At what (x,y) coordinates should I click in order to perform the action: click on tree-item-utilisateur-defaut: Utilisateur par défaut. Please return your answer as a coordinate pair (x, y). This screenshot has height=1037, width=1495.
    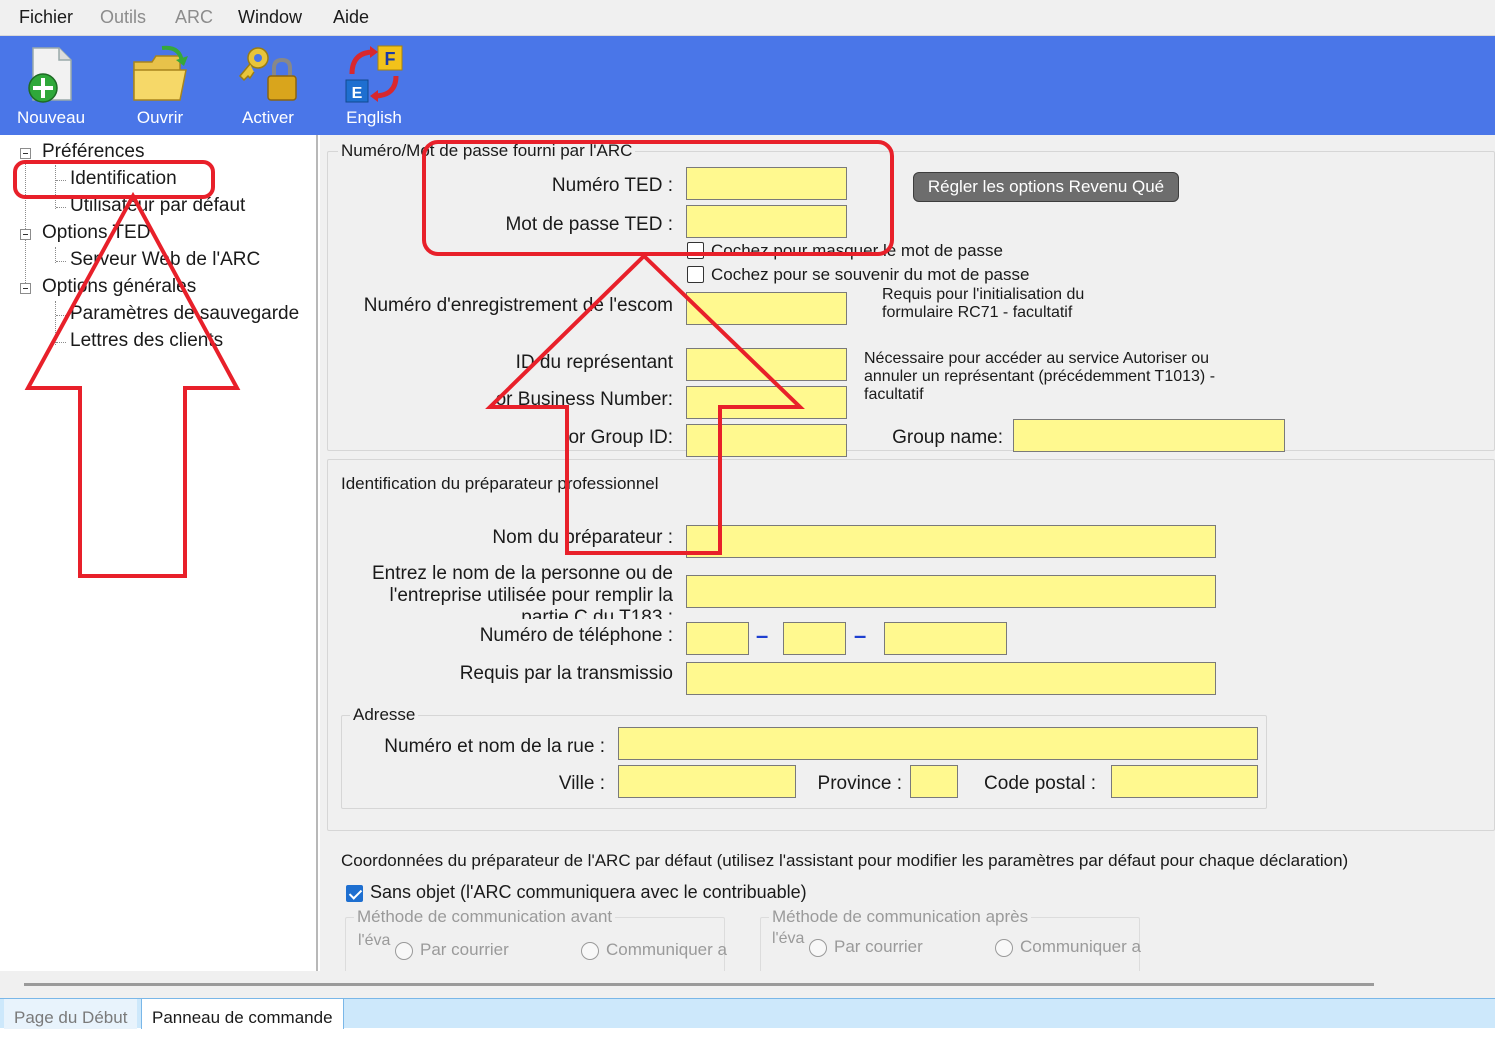
    Looking at the image, I should click on (157, 206).